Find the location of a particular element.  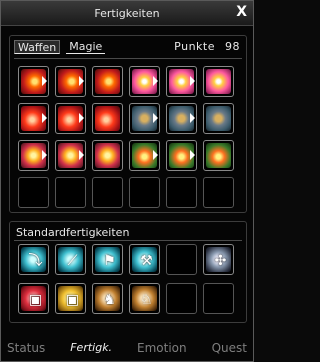

flame-figure-icon is located at coordinates (107, 118).